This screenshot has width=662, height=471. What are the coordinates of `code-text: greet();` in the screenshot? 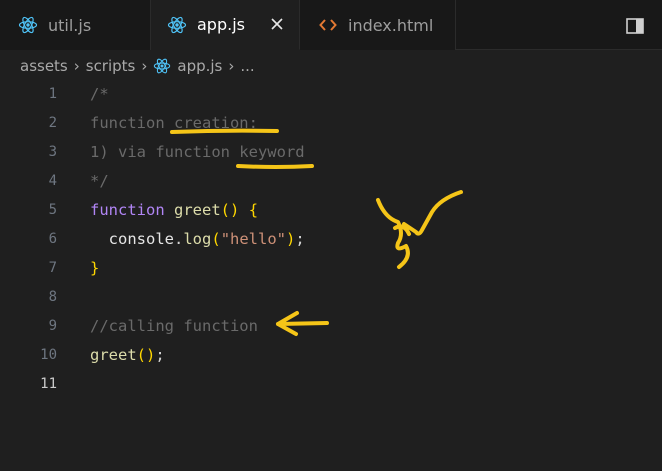 It's located at (127, 355).